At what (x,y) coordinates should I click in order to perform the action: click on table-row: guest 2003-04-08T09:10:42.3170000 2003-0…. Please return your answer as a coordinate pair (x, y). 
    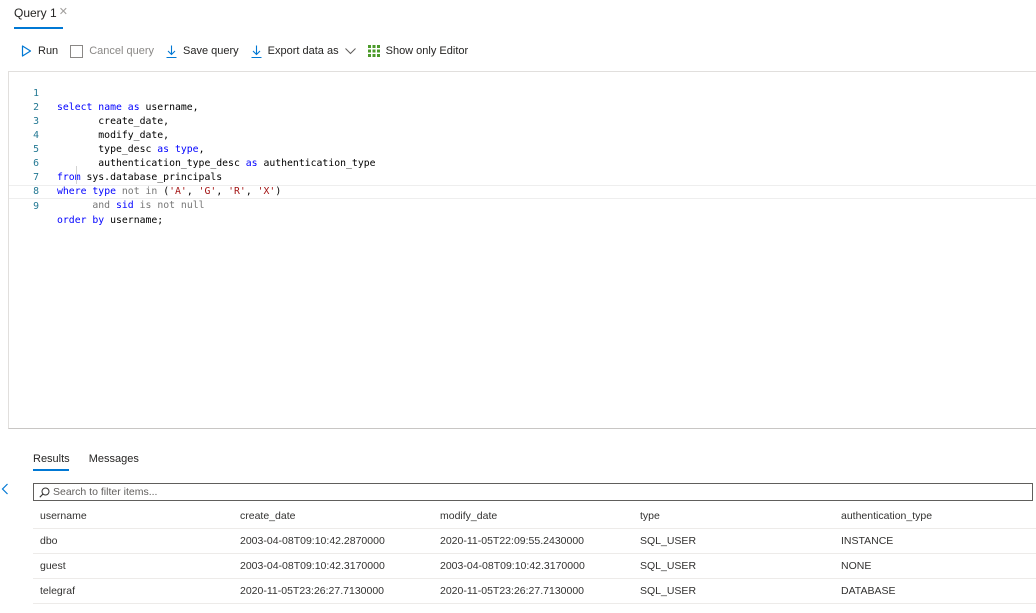
    Looking at the image, I should click on (534, 566).